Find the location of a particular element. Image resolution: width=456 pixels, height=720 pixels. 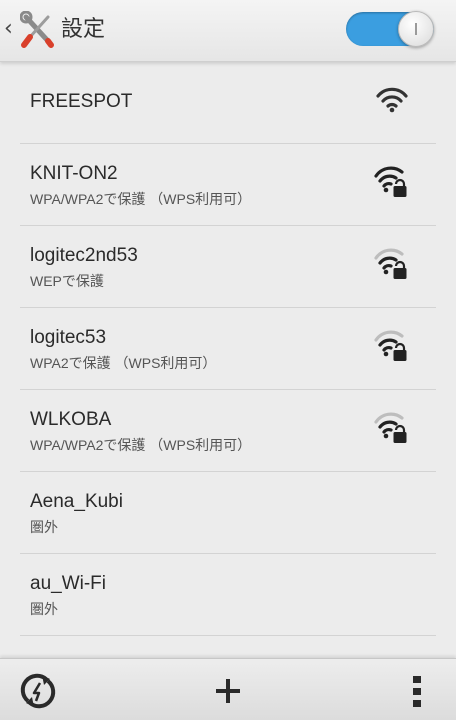

back-chevron-icon: ‹ is located at coordinates (8, 29).